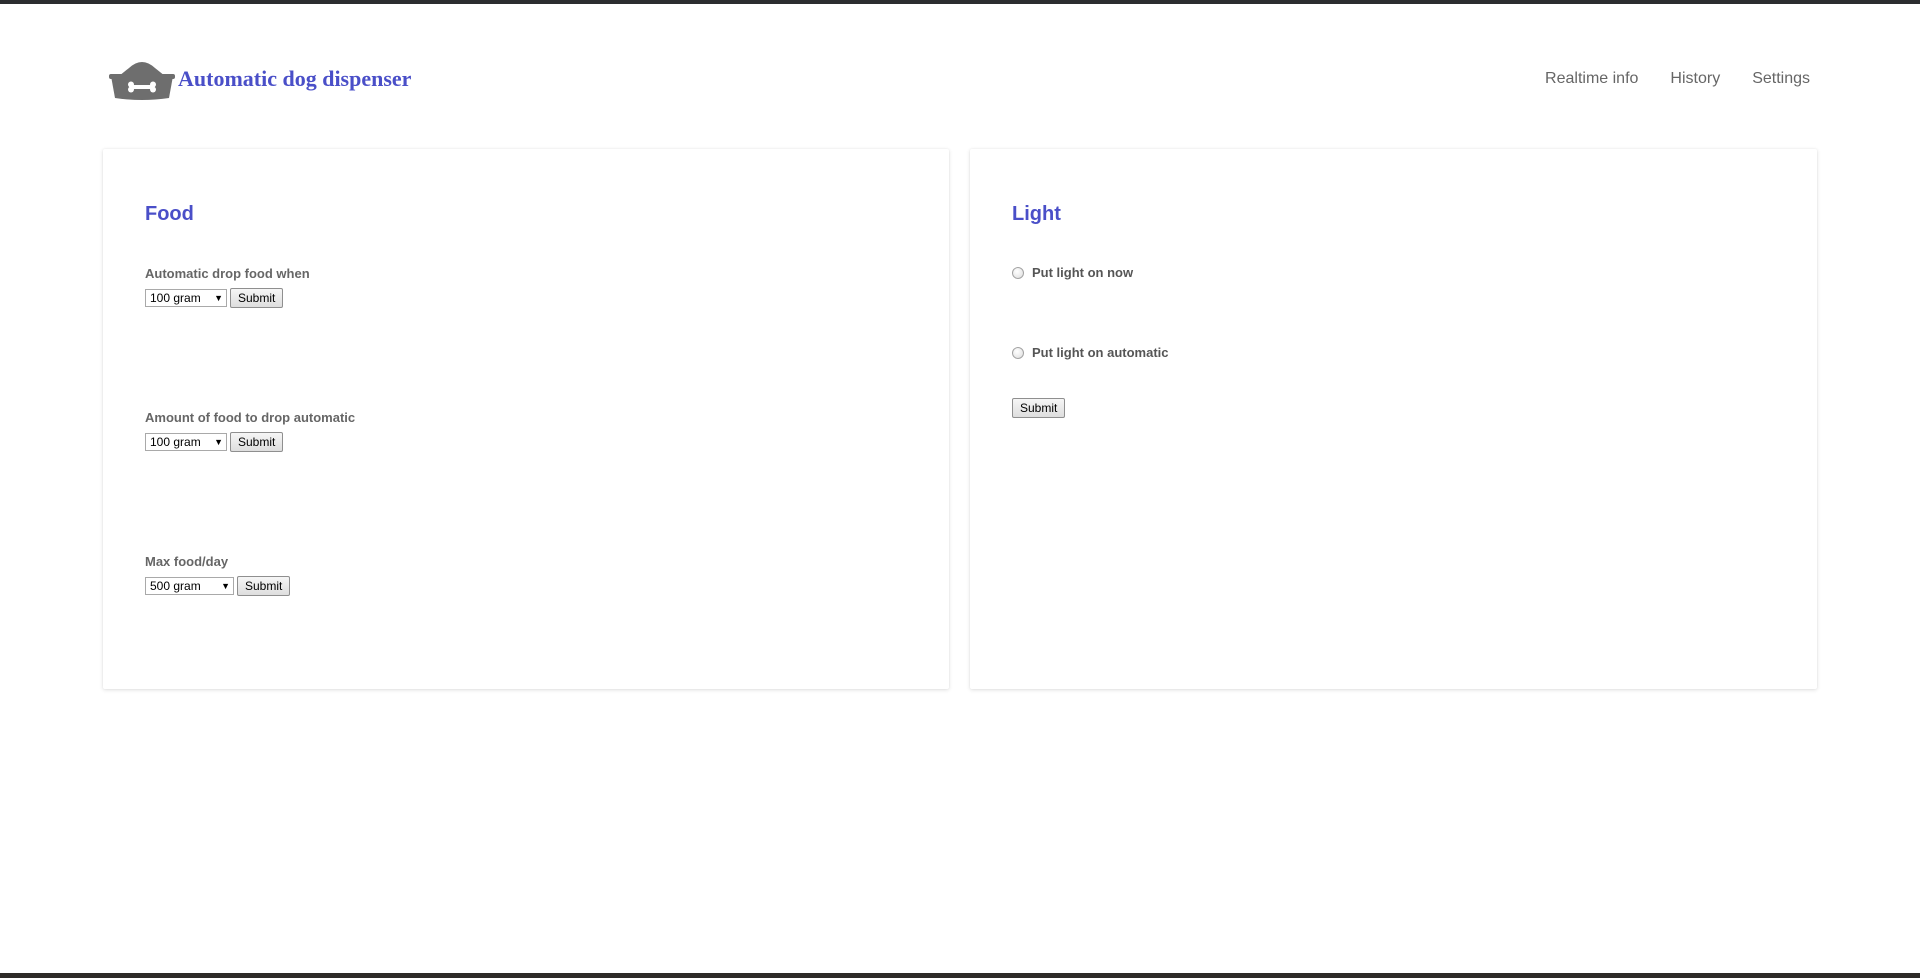 This screenshot has height=978, width=1920. I want to click on auto-drop-when-row: 100 gram ▼ Submit, so click(214, 298).